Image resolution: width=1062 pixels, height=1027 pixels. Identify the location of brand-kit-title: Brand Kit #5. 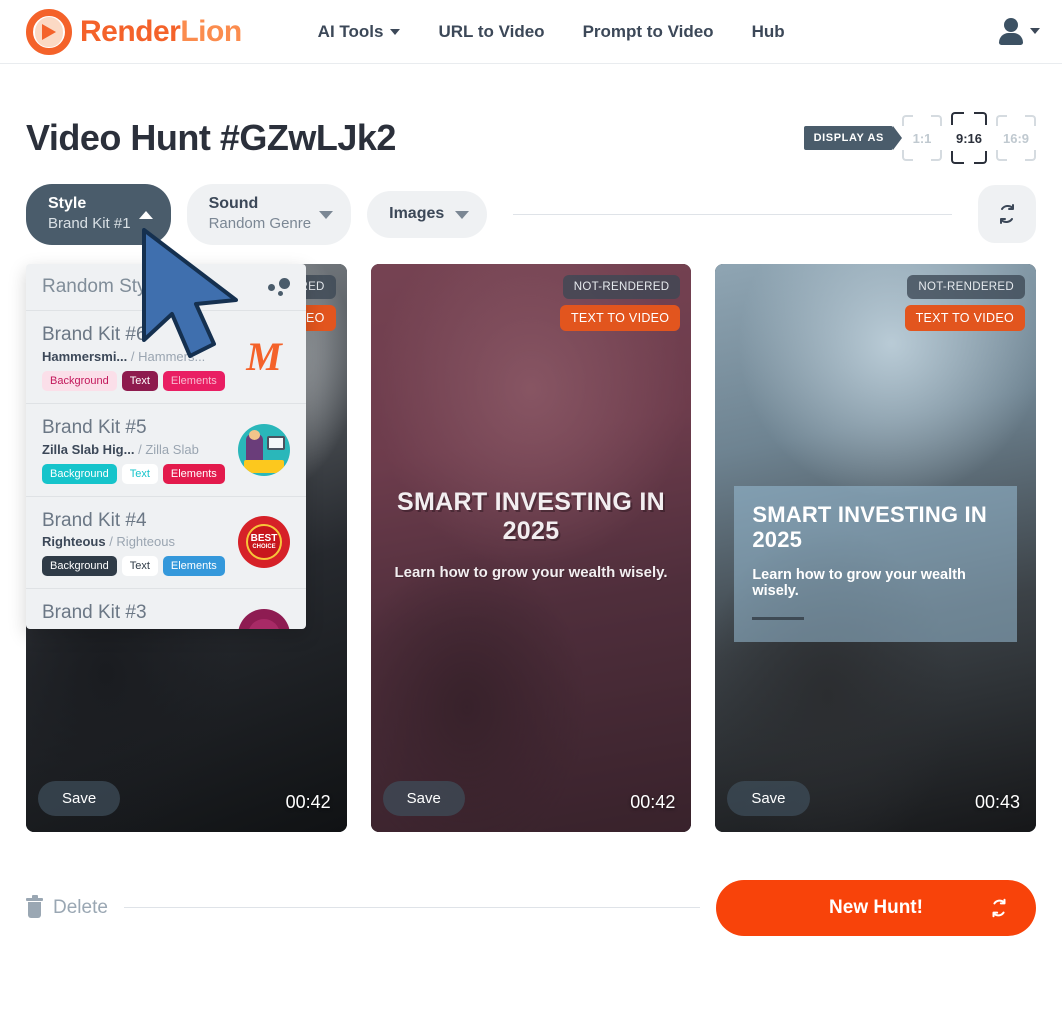
(94, 427).